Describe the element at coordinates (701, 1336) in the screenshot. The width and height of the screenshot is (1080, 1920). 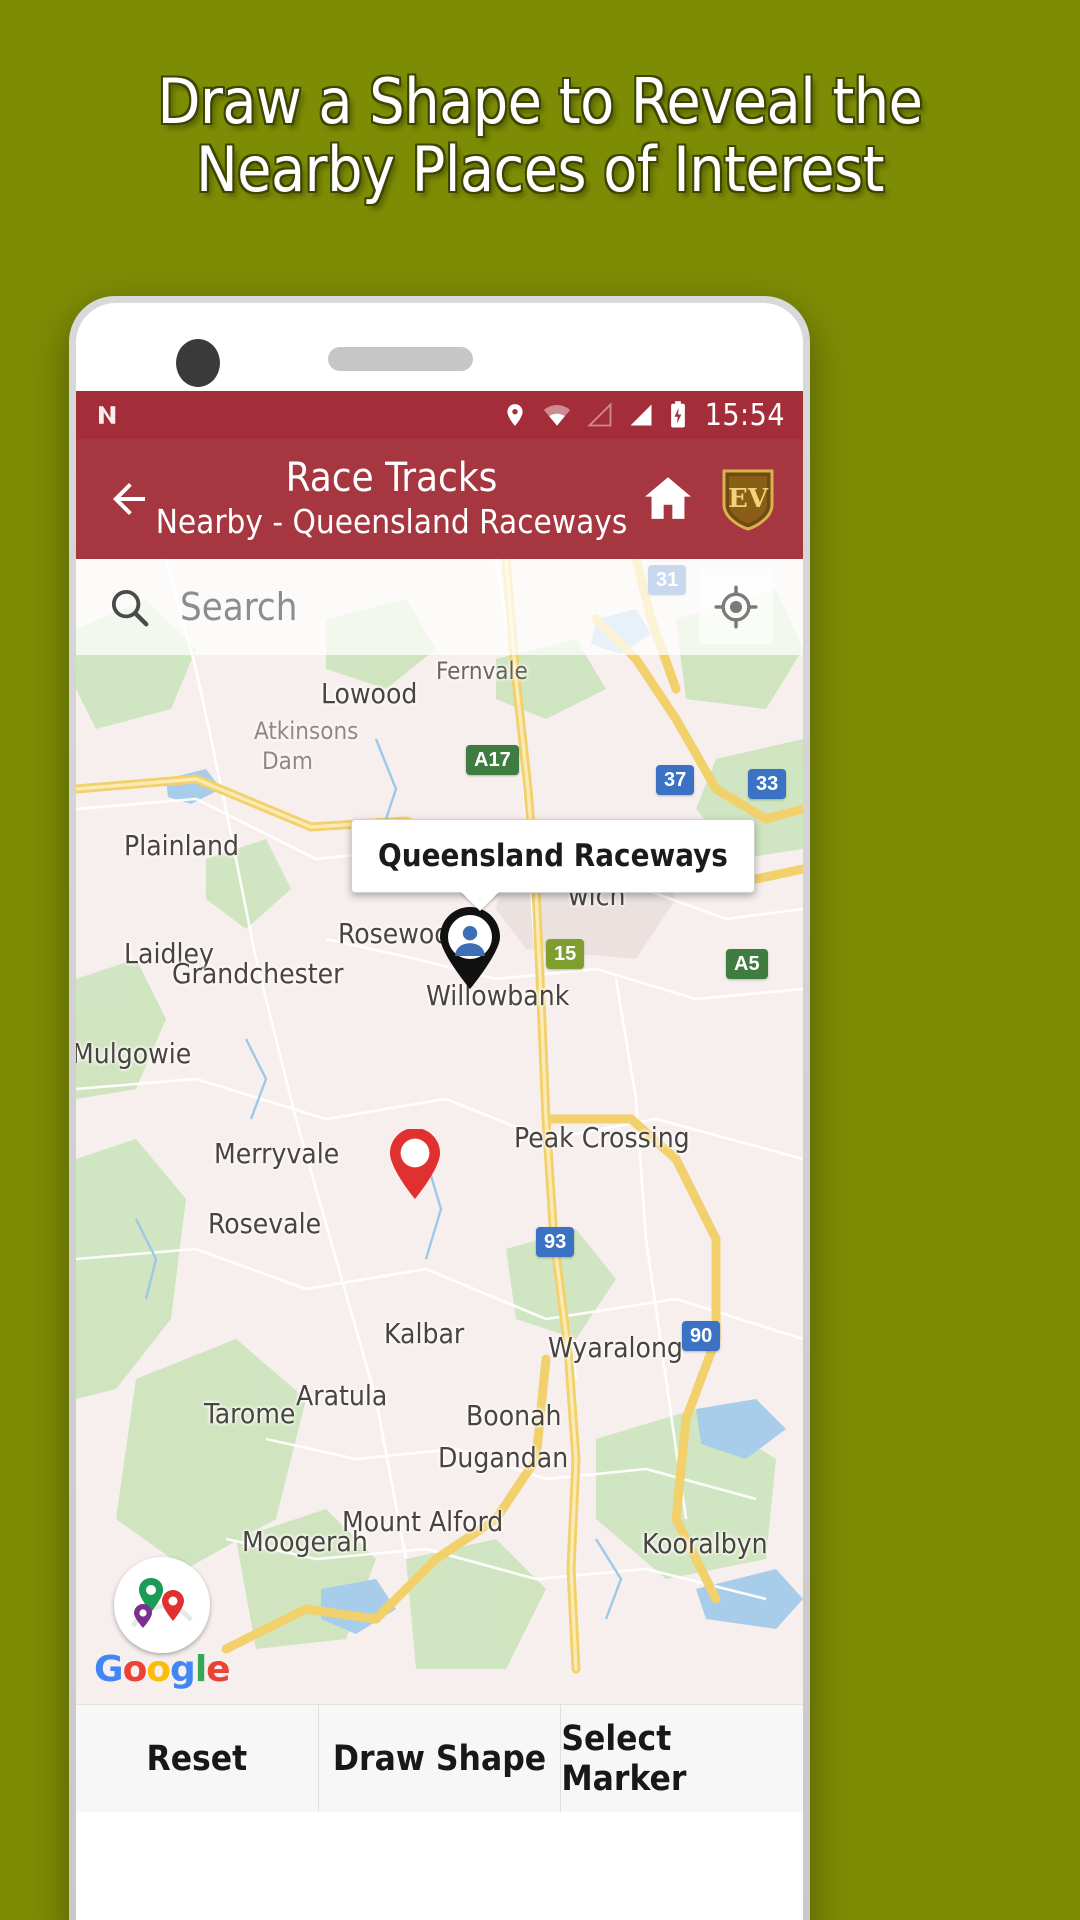
I see `highway-shield: 90` at that location.